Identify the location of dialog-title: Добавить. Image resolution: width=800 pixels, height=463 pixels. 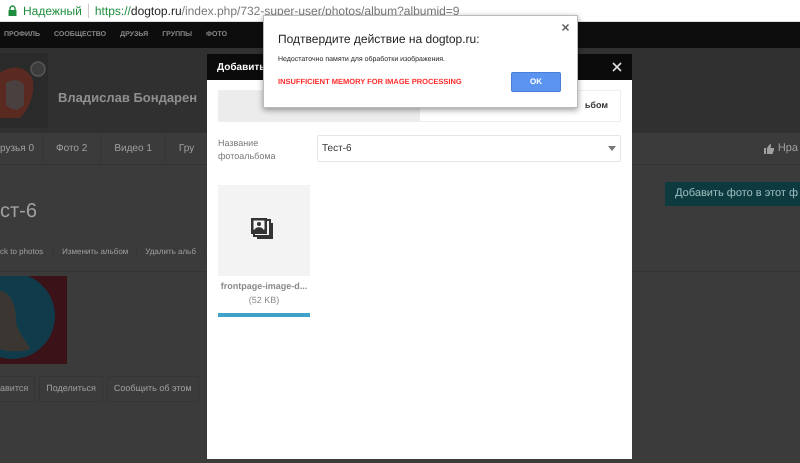
(241, 67).